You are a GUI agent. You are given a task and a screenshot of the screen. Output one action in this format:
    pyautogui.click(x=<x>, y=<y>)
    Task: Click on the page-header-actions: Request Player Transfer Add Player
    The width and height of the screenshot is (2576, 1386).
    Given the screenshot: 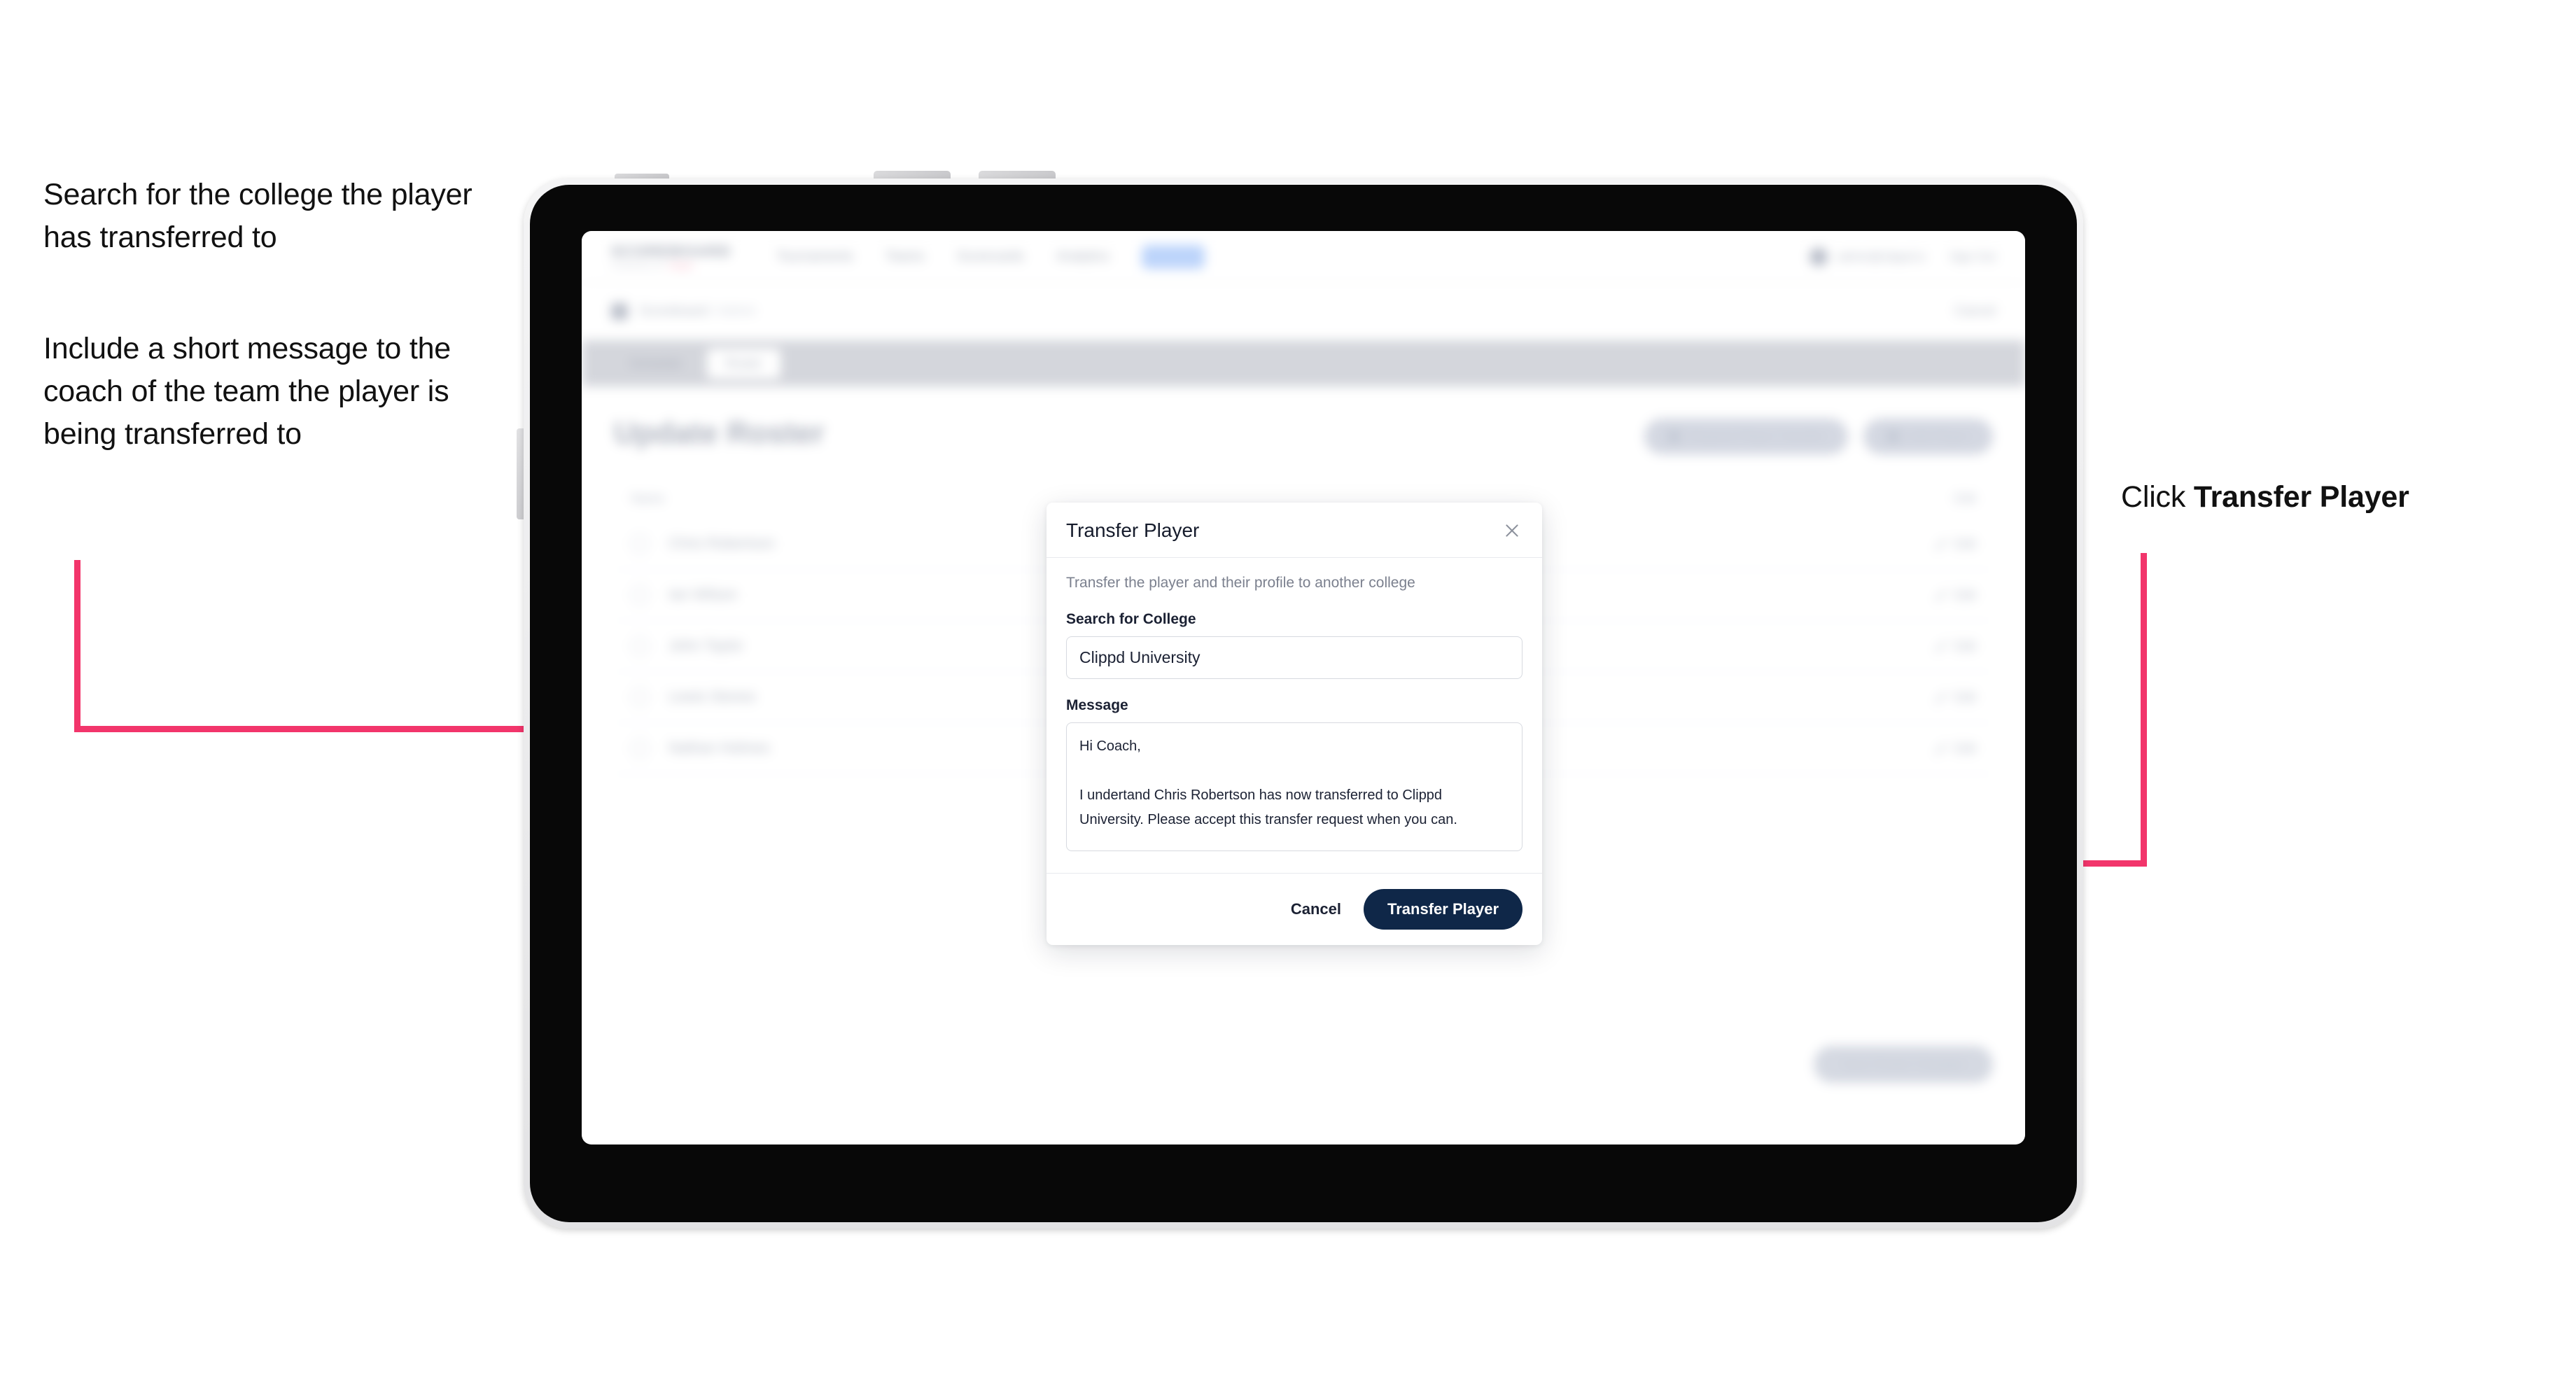 What is the action you would take?
    pyautogui.click(x=1818, y=436)
    